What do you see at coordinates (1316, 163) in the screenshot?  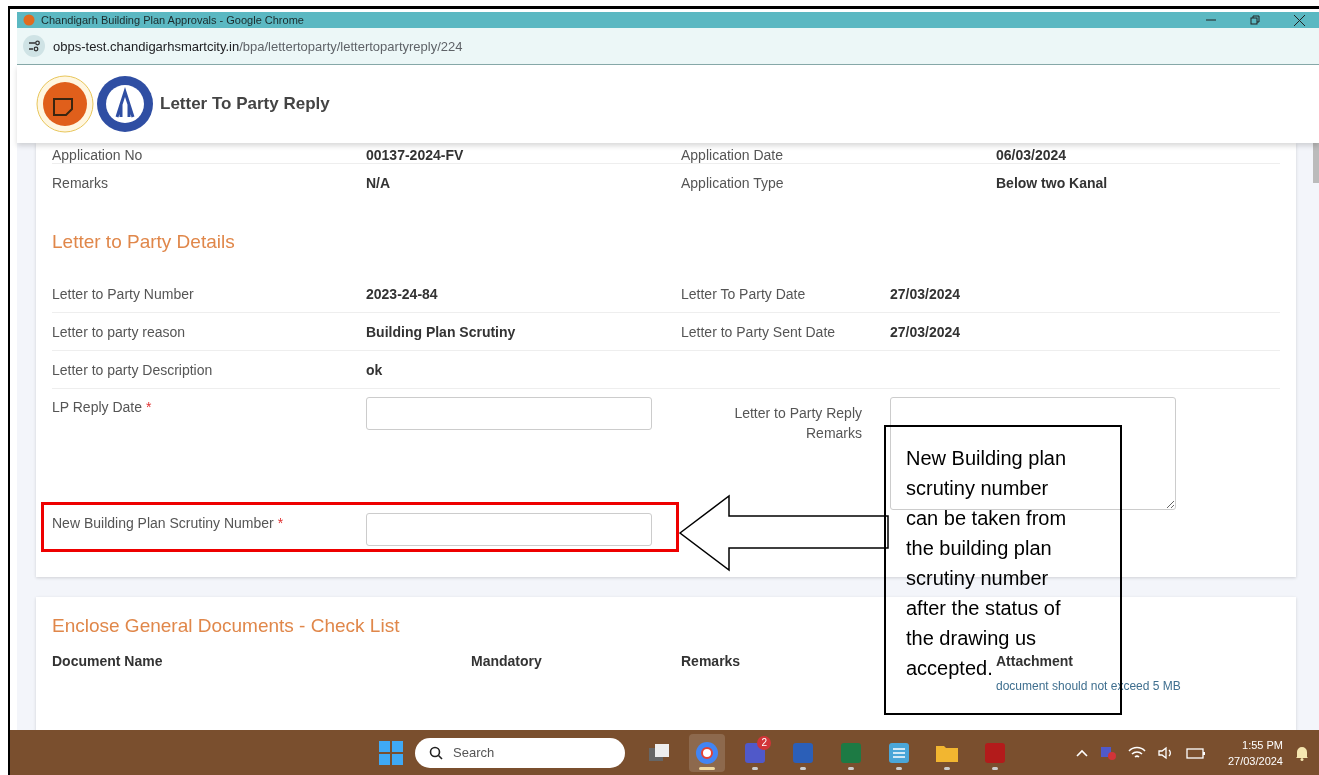 I see `scrollbar` at bounding box center [1316, 163].